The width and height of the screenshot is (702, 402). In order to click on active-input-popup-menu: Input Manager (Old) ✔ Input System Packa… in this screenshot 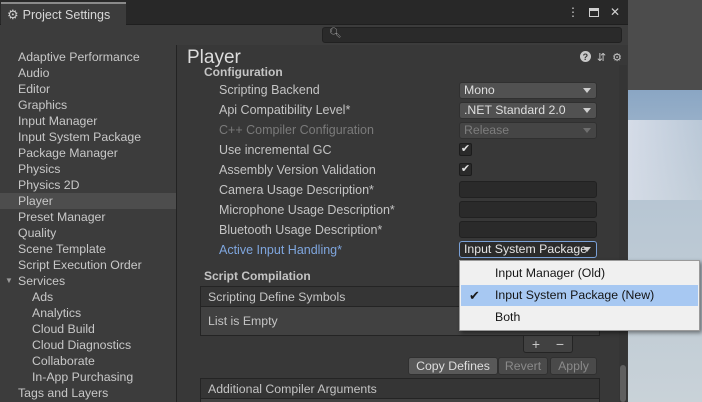, I will do `click(579, 295)`.